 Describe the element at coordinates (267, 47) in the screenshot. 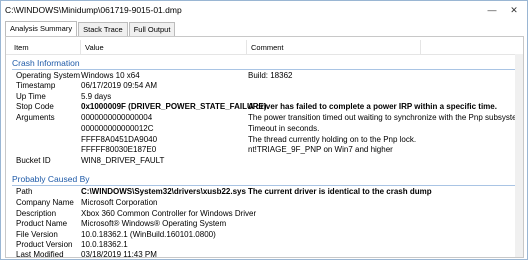

I see `column-header-comment: Comment` at that location.